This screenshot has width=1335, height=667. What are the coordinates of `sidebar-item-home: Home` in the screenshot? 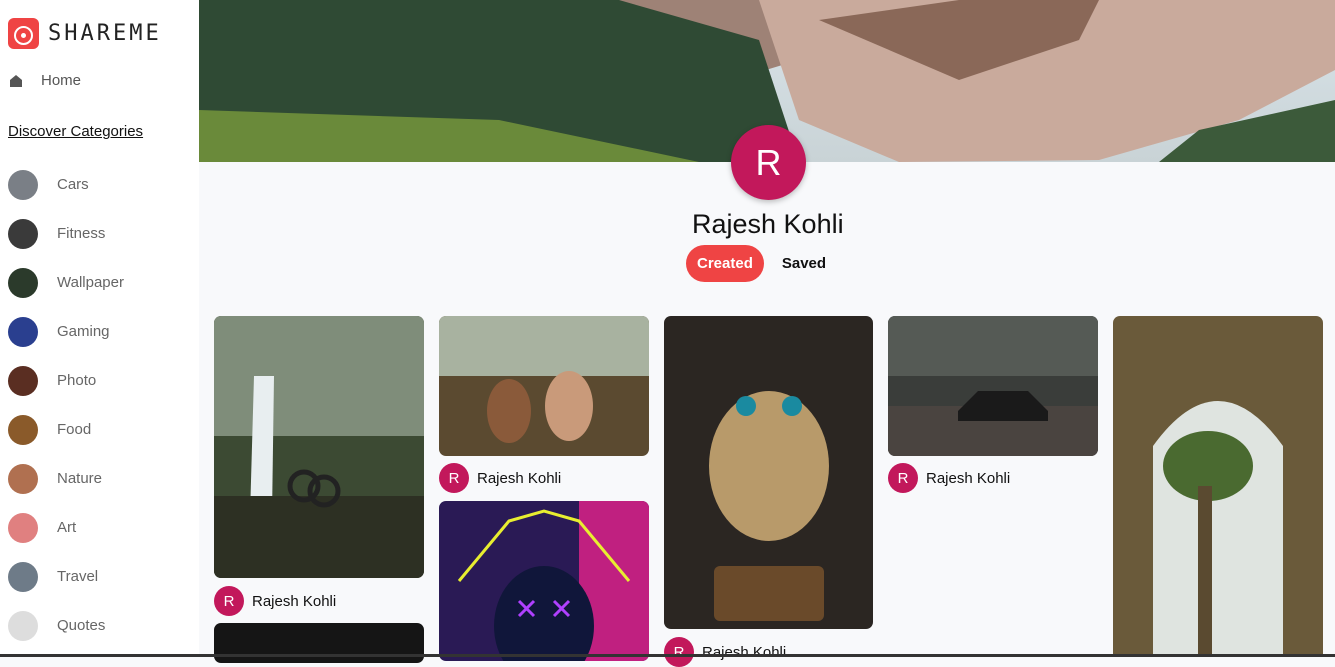 It's located at (45, 80).